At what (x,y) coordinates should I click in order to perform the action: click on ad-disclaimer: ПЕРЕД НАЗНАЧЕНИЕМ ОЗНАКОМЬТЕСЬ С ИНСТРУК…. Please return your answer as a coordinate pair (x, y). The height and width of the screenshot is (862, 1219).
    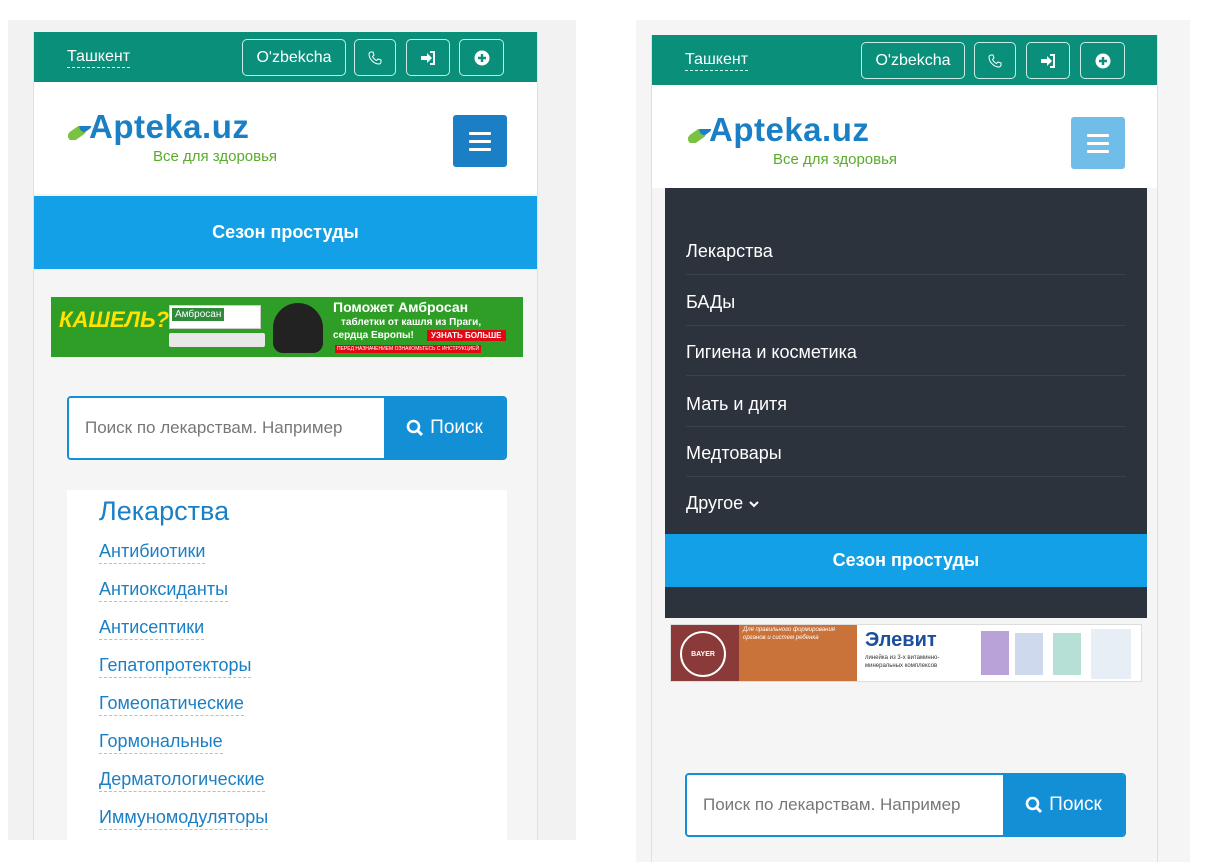
    Looking at the image, I should click on (408, 349).